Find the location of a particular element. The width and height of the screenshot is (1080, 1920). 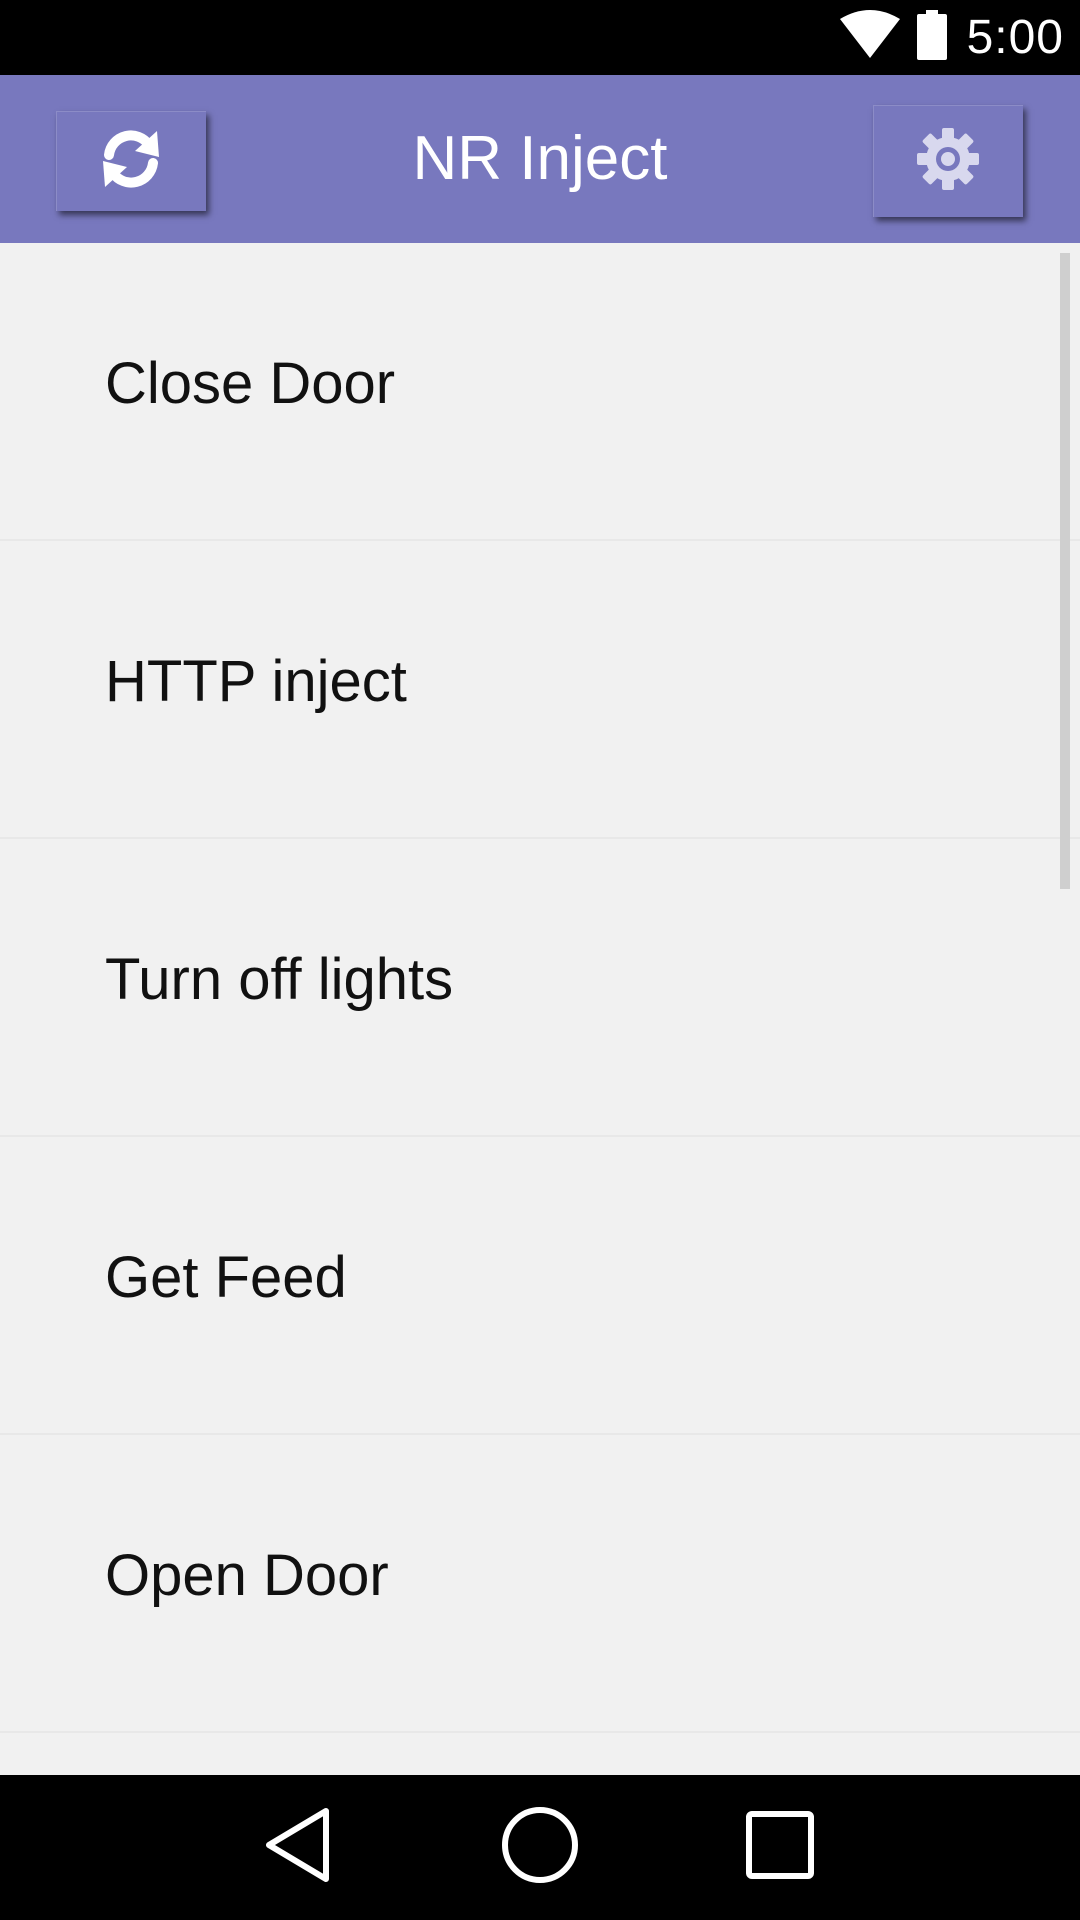

back-icon is located at coordinates (298, 1847).